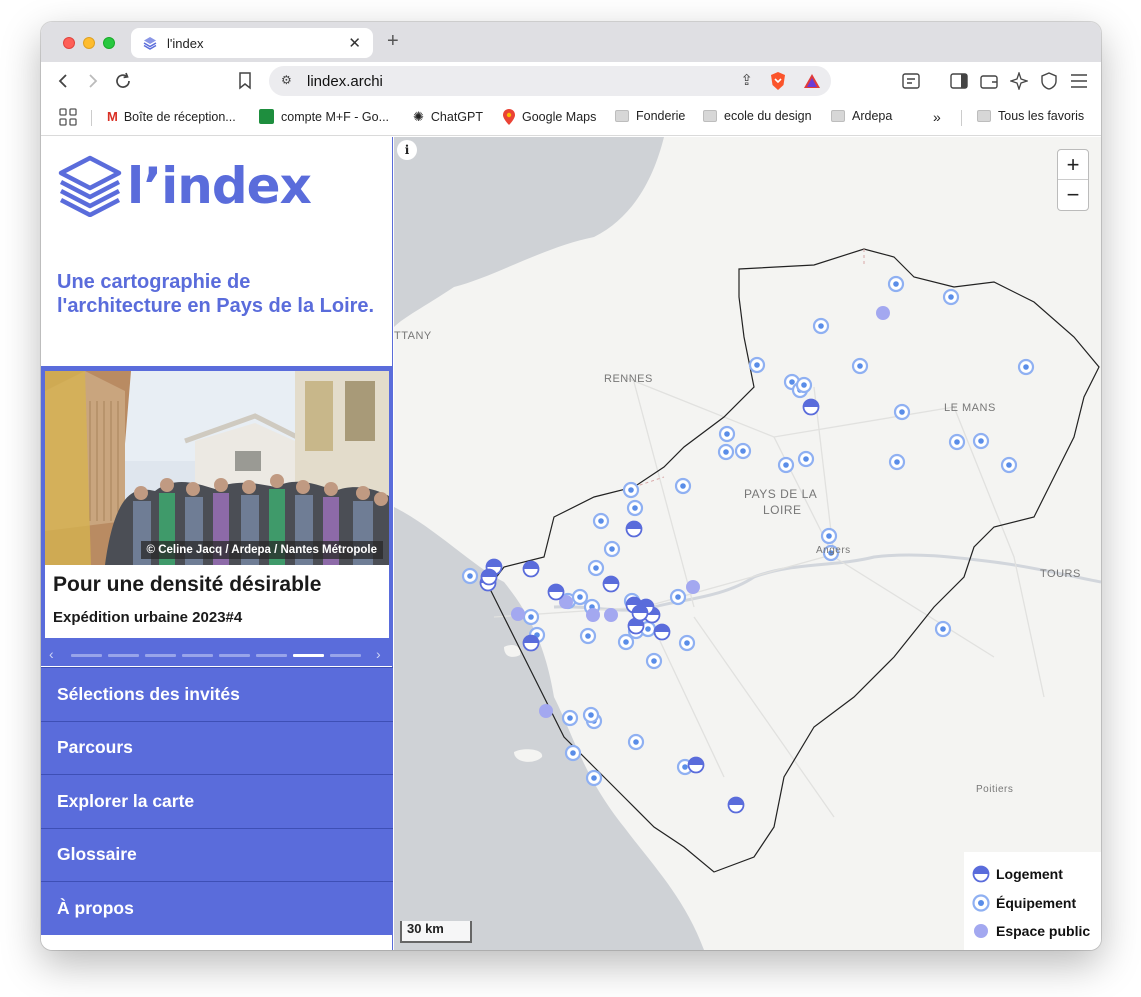  I want to click on bookmark-icon, so click(245, 81).